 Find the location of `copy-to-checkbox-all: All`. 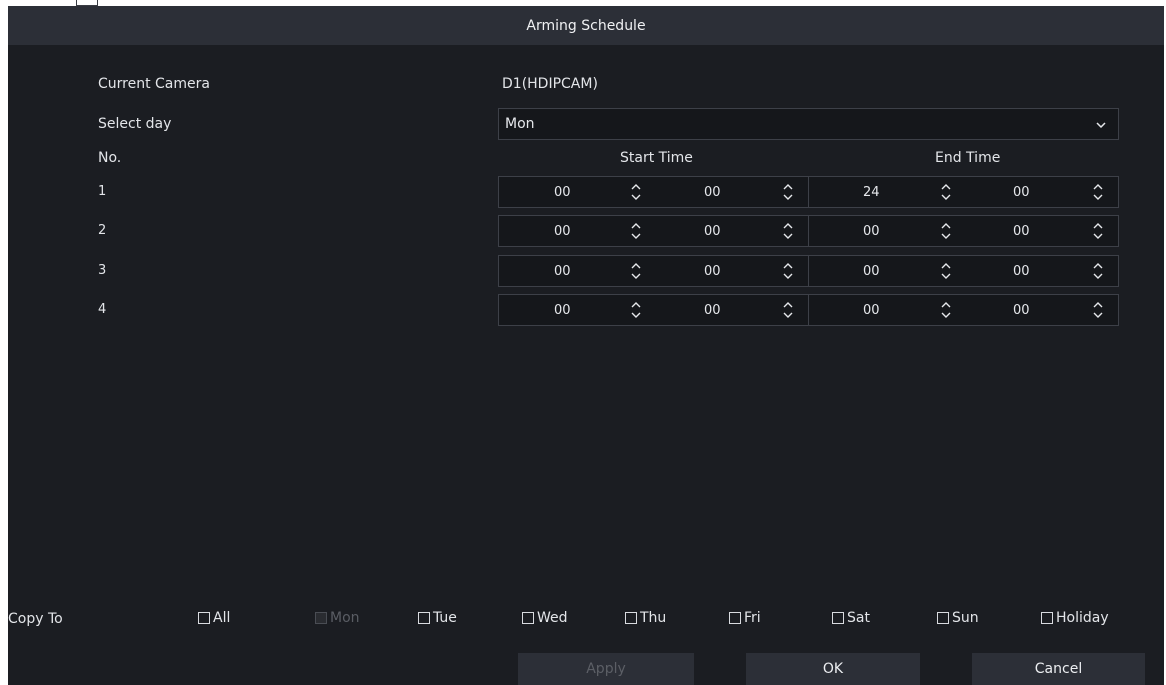

copy-to-checkbox-all: All is located at coordinates (214, 618).